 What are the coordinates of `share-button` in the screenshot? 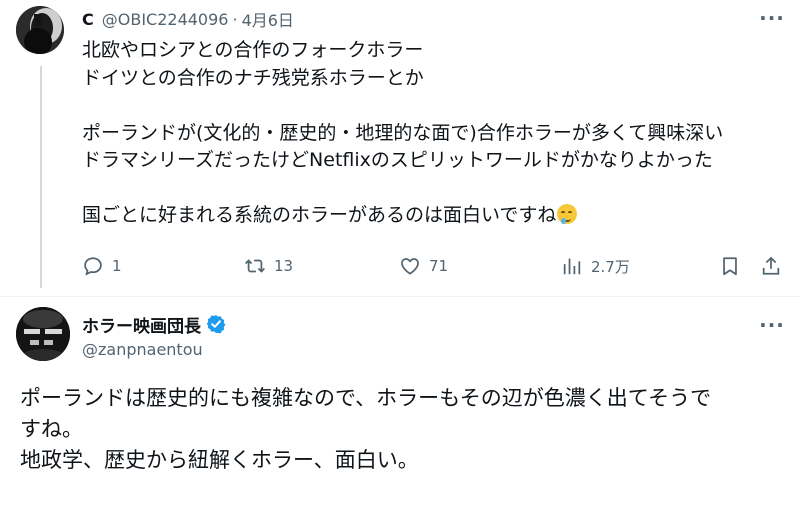 It's located at (771, 266).